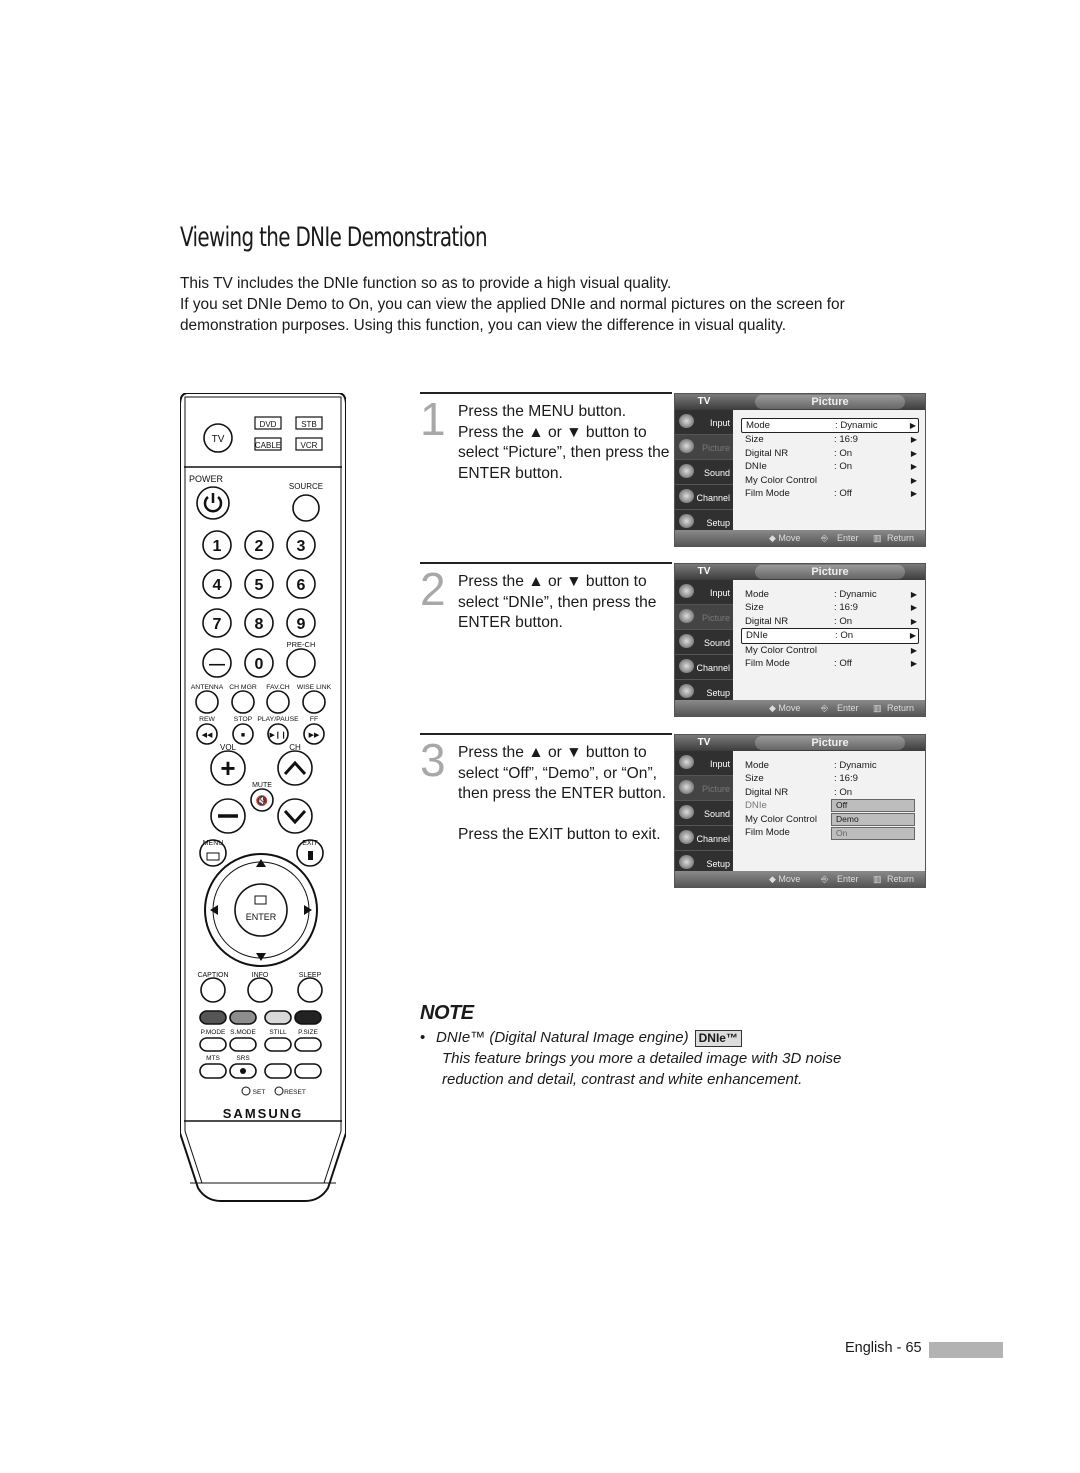 The width and height of the screenshot is (1080, 1473). What do you see at coordinates (206, 479) in the screenshot?
I see `power-label: POWER` at bounding box center [206, 479].